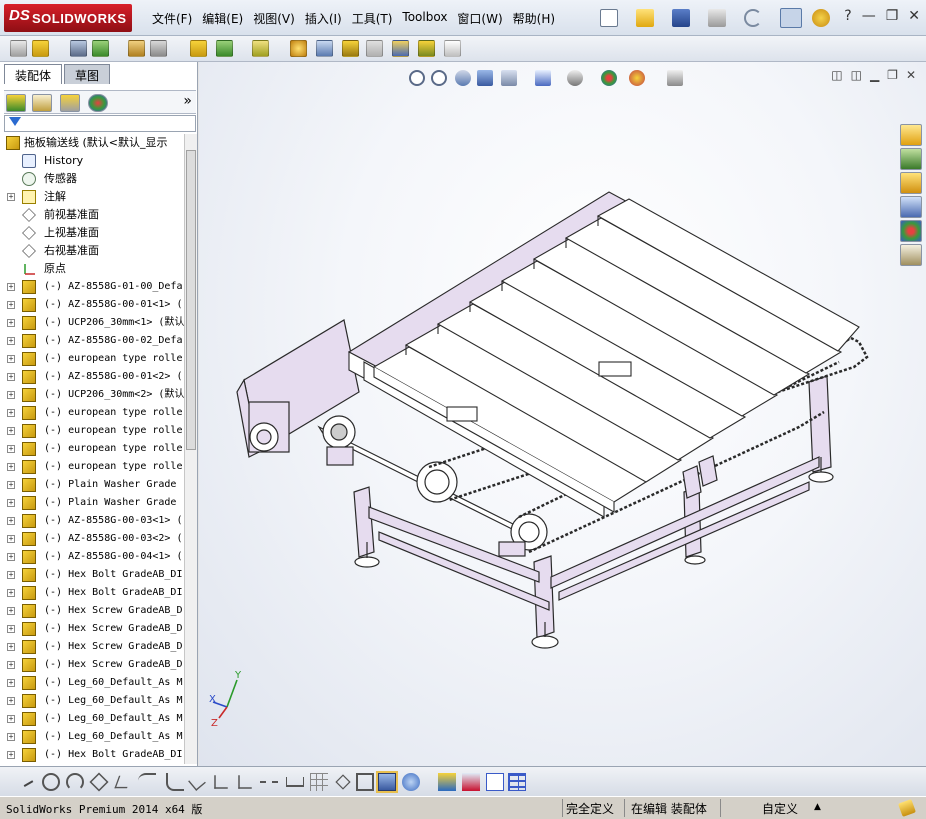  What do you see at coordinates (323, 18) in the screenshot?
I see `menu-insert: 插入(I)` at bounding box center [323, 18].